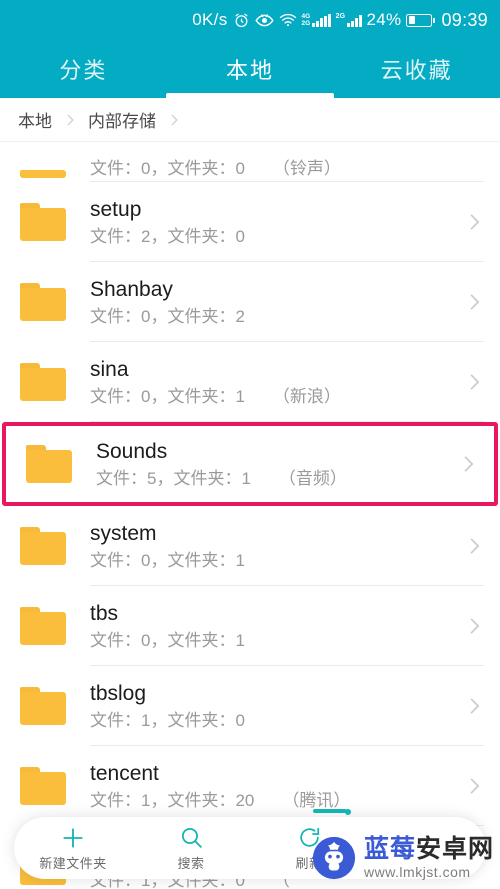  I want to click on active-tab-indicator, so click(250, 95).